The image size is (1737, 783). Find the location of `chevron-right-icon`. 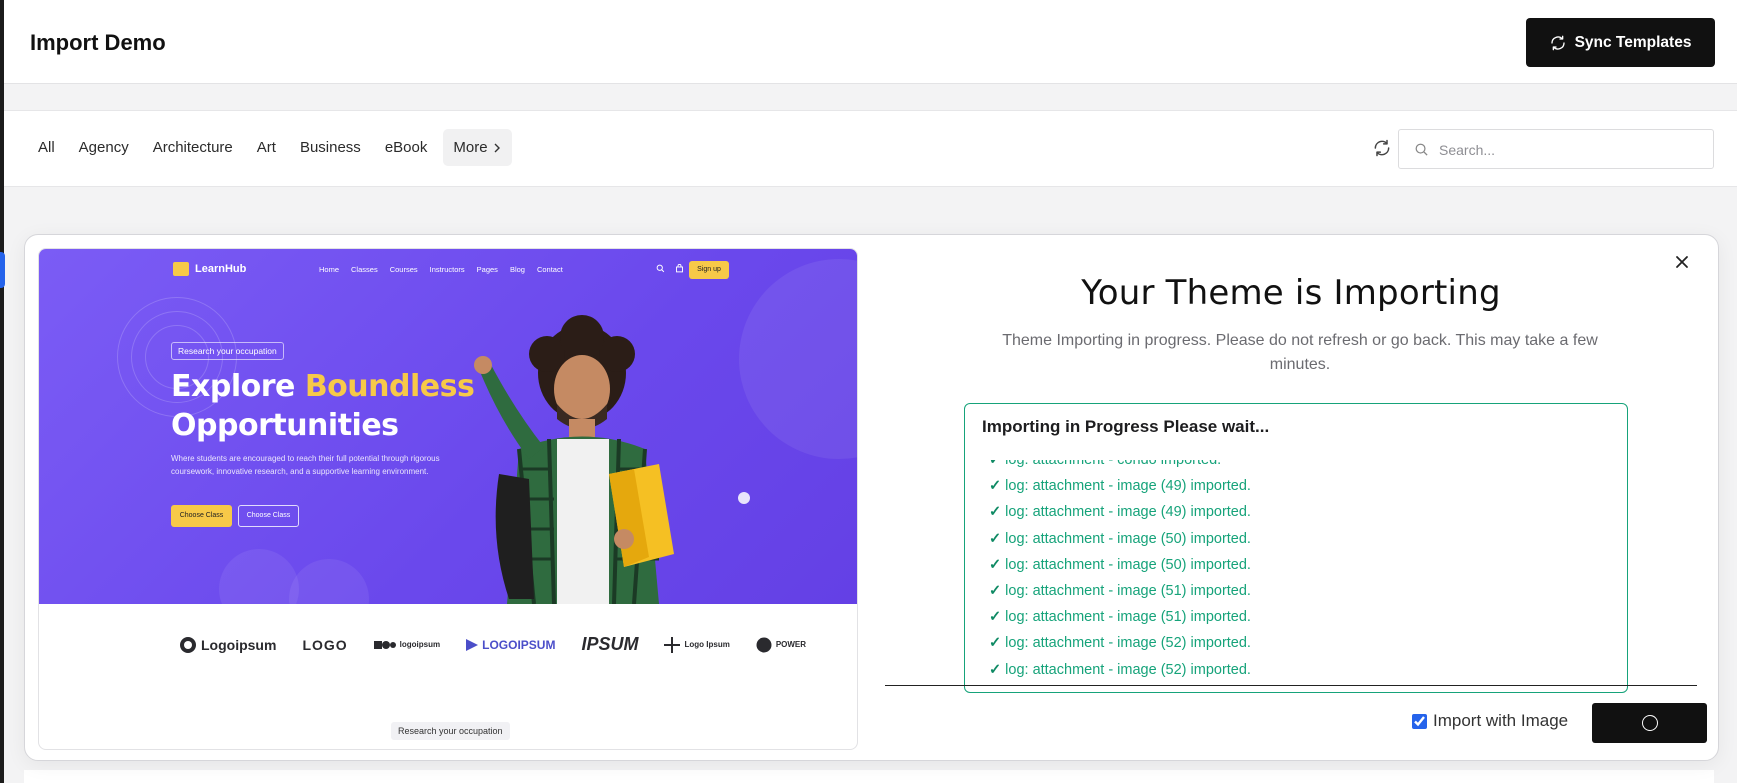

chevron-right-icon is located at coordinates (497, 147).